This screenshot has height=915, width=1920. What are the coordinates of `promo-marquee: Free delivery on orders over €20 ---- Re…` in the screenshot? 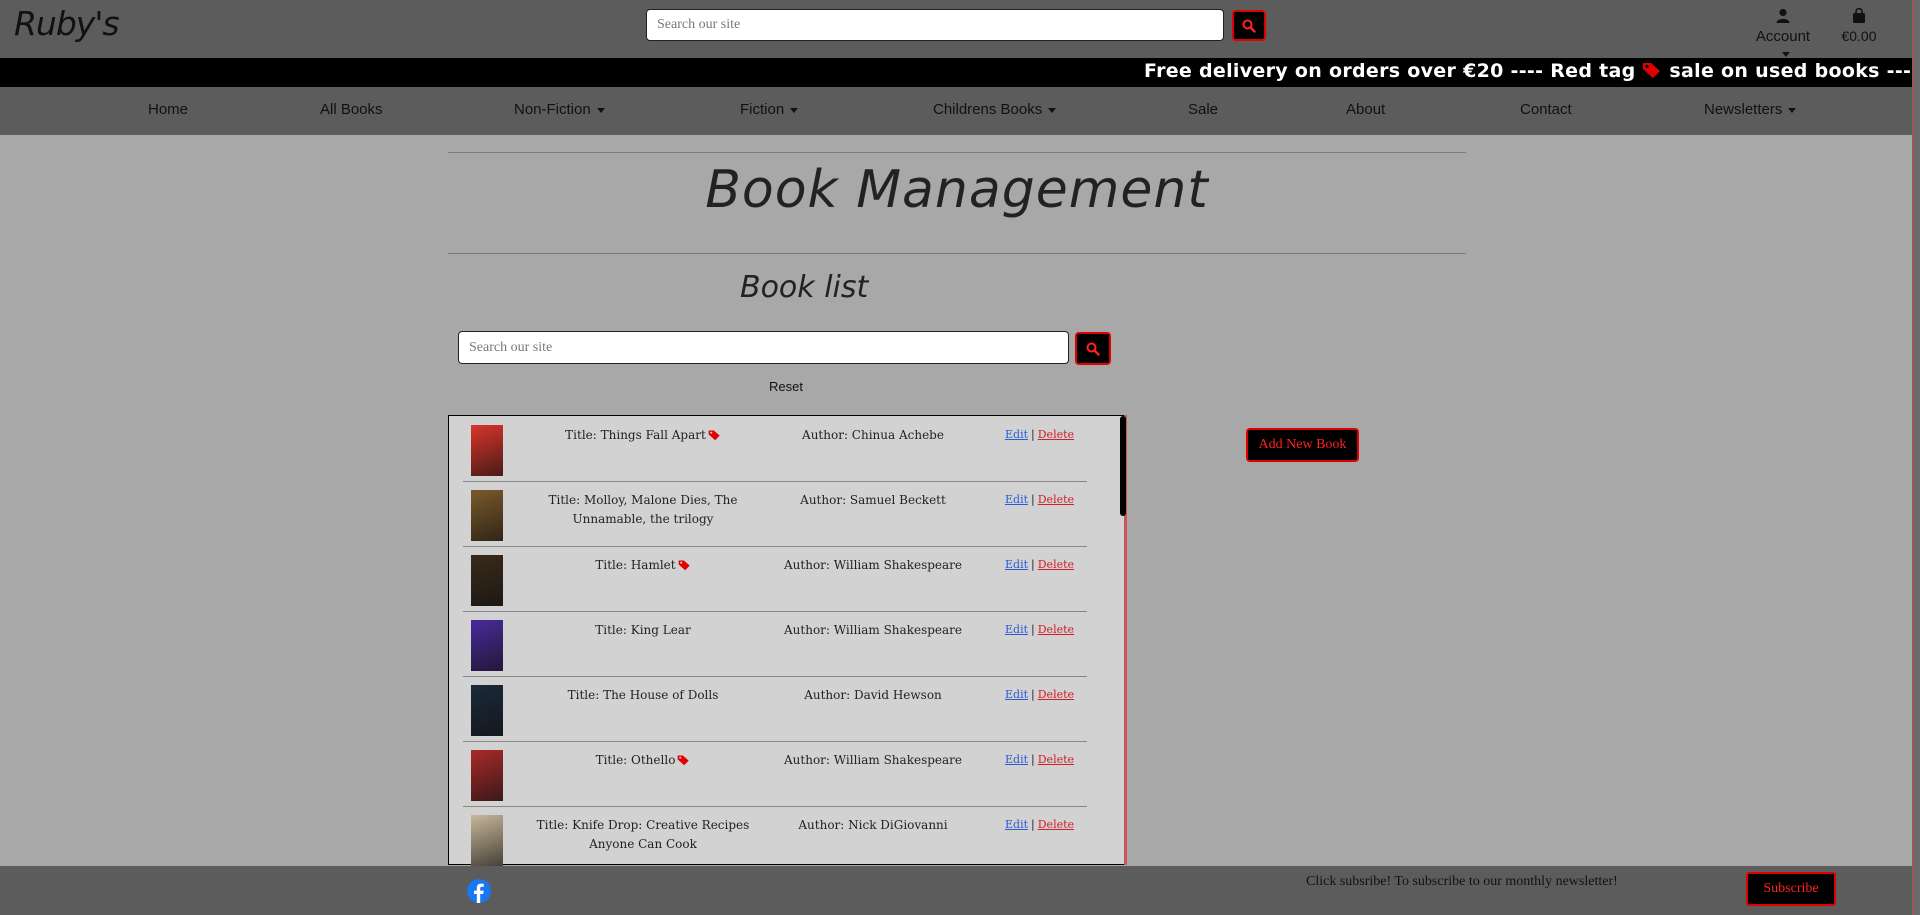 It's located at (956, 72).